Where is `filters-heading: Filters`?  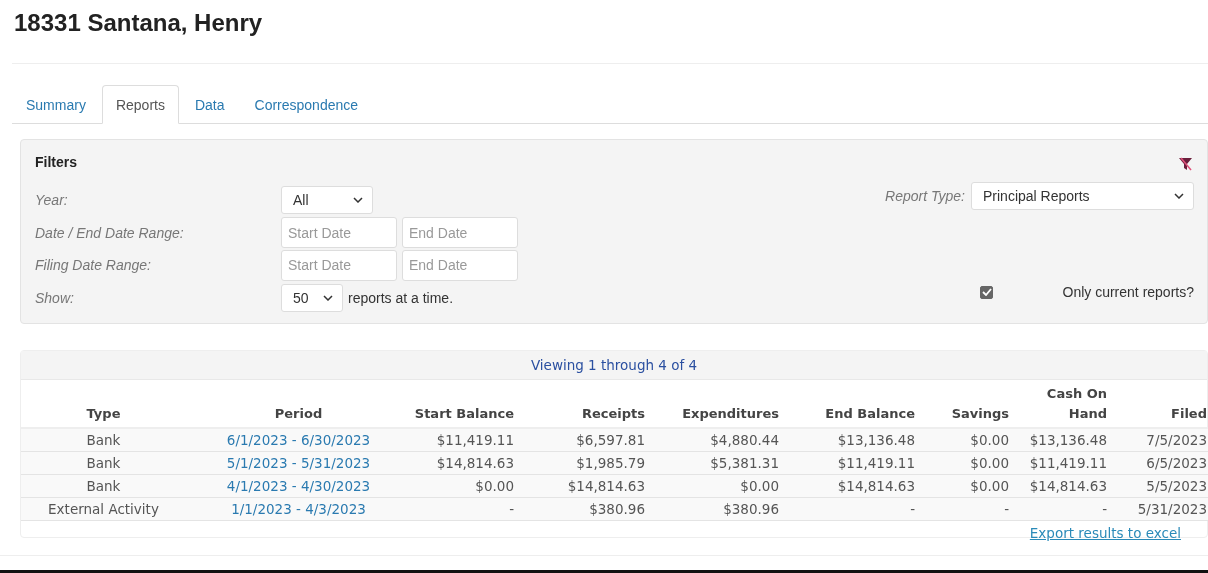 filters-heading: Filters is located at coordinates (56, 163).